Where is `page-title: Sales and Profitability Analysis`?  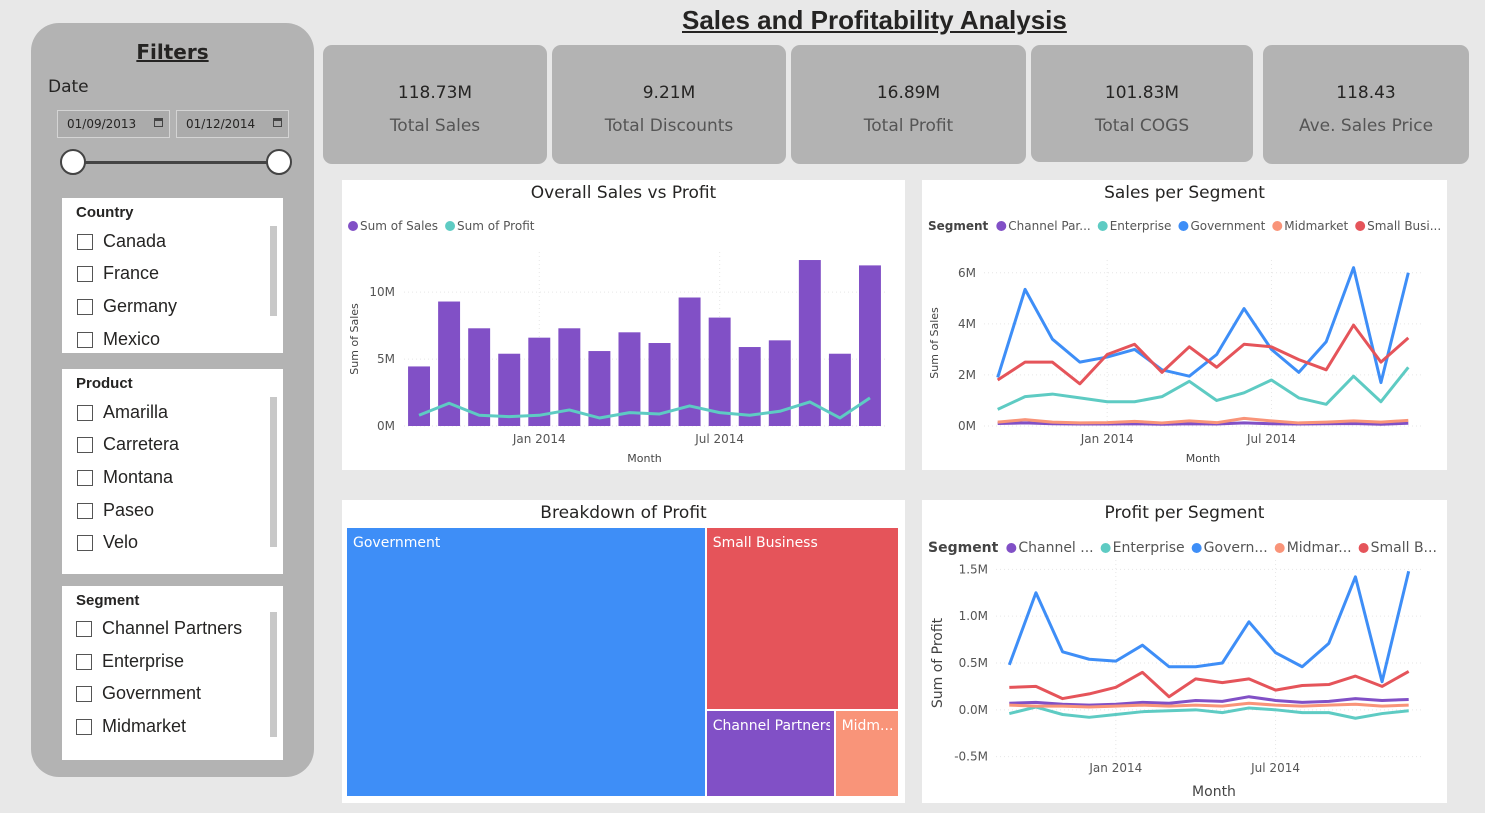
page-title: Sales and Profitability Analysis is located at coordinates (874, 20).